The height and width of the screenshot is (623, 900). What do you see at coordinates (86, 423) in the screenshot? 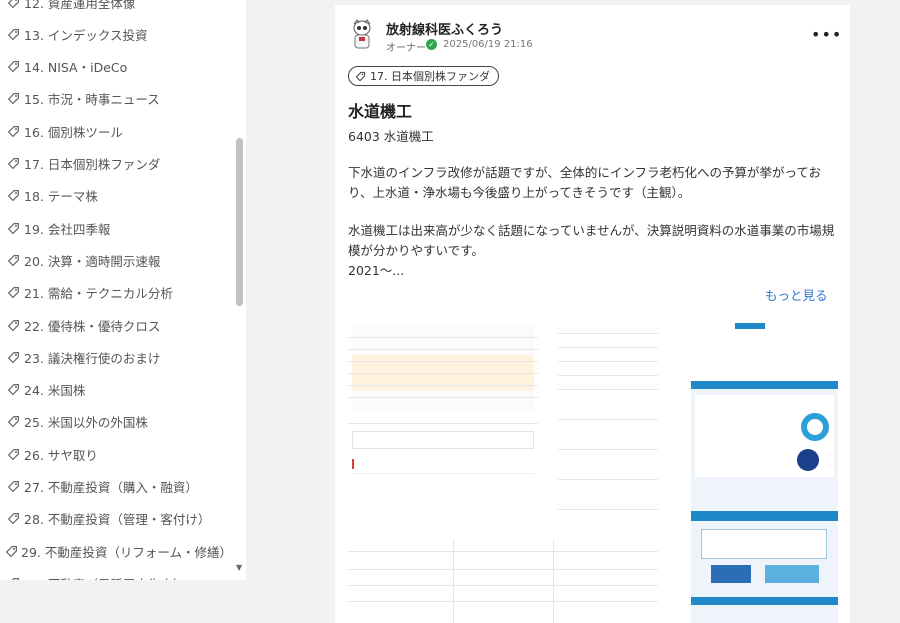
I see `sidebar-item-label: 25. 米国以外の外国株` at bounding box center [86, 423].